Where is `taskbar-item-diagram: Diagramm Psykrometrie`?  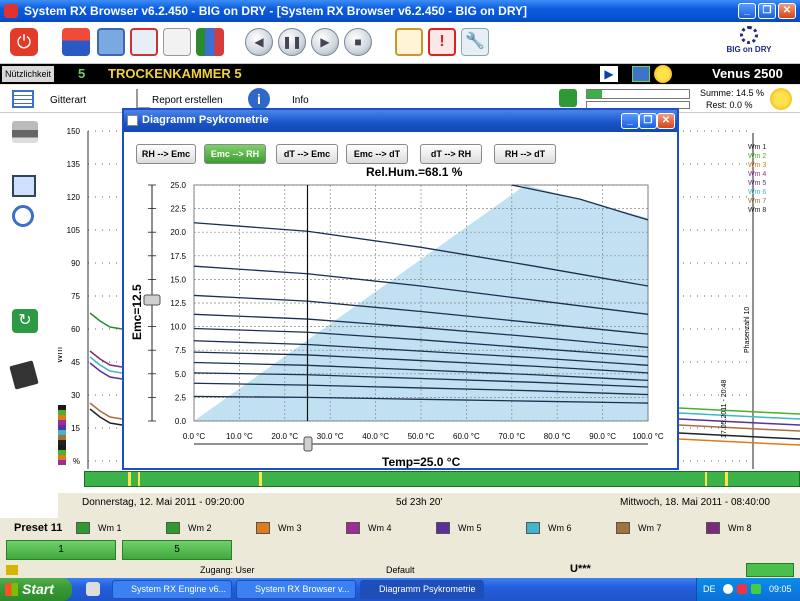
taskbar-item-diagram: Diagramm Psykrometrie is located at coordinates (422, 589).